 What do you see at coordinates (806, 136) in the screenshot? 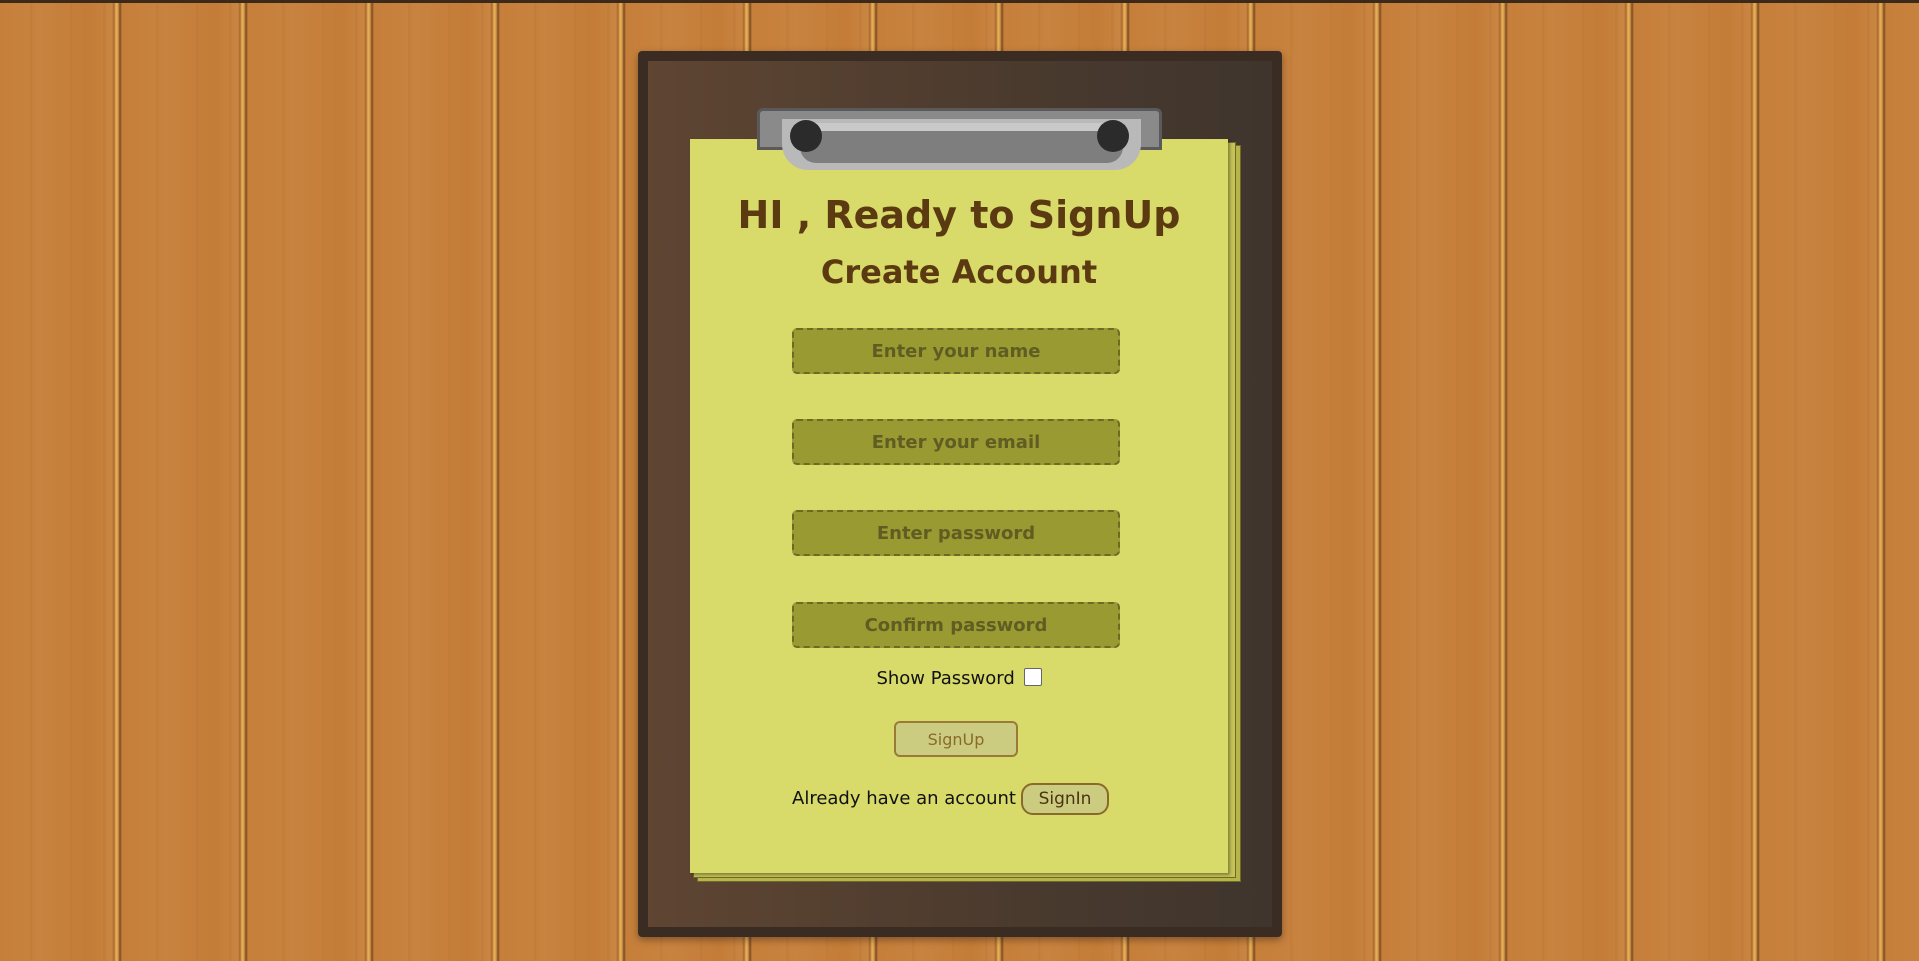
I see `clip-bolt-left` at bounding box center [806, 136].